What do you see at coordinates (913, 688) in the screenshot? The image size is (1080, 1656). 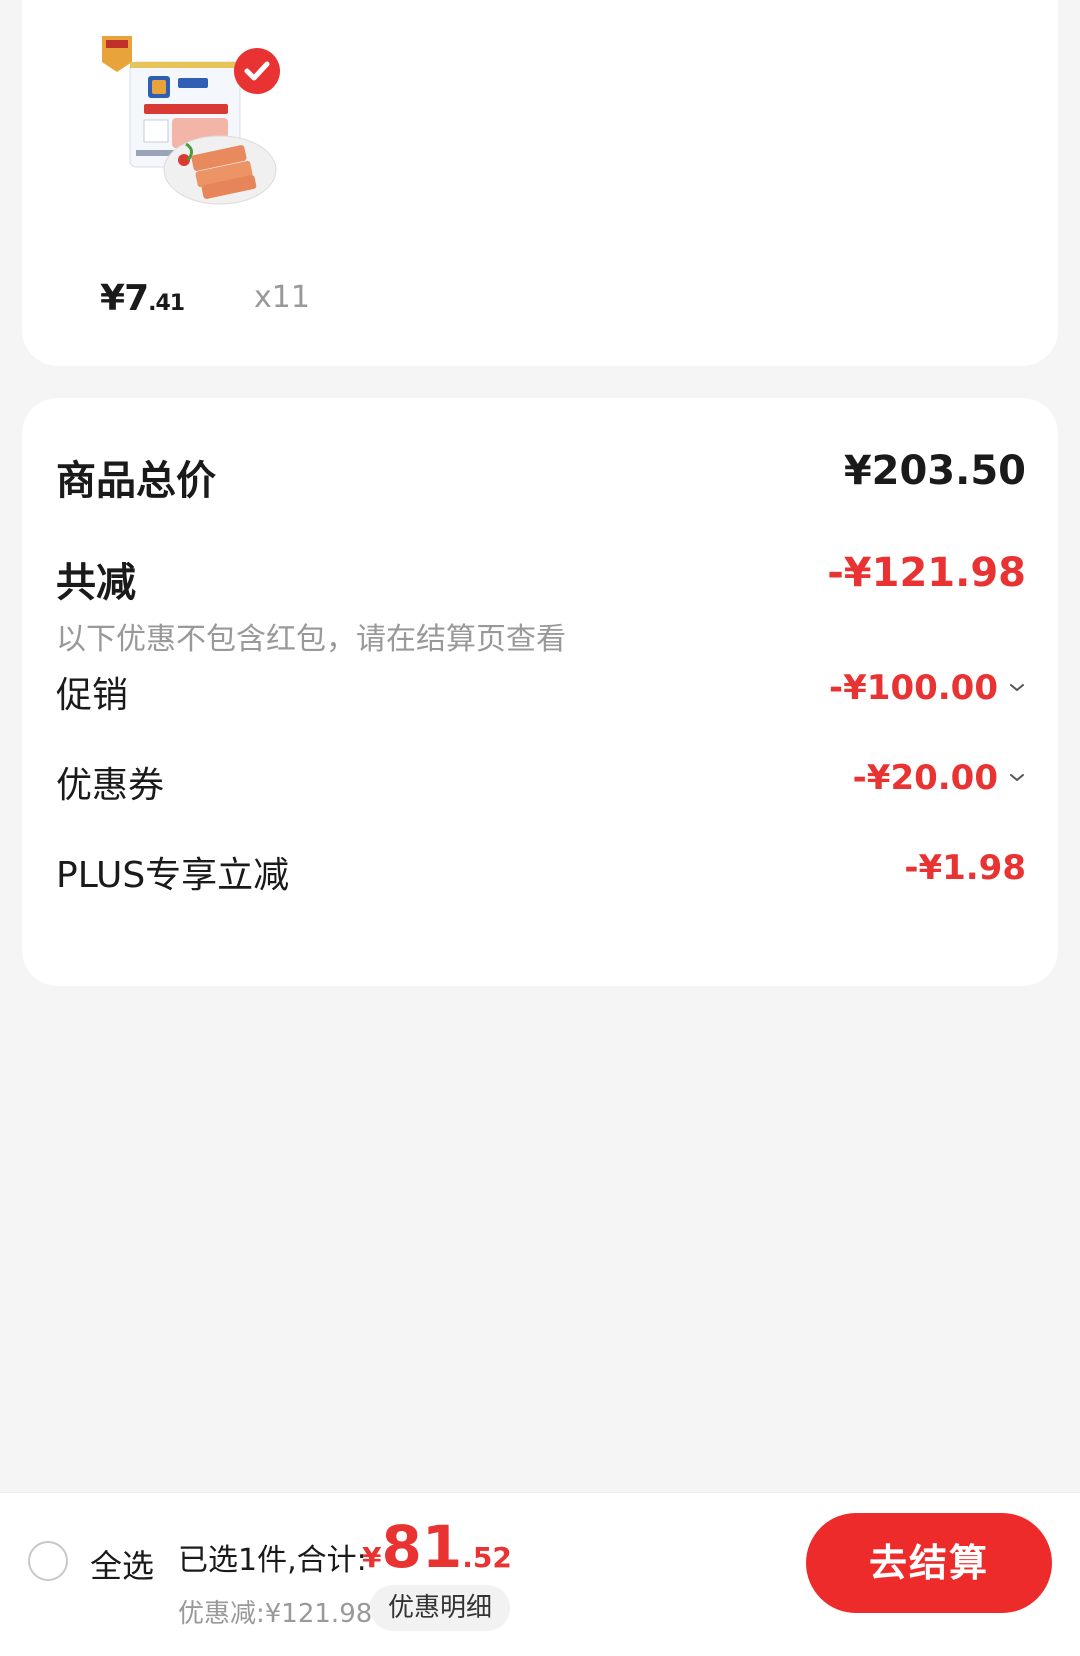 I see `promotion-value: -¥100.00` at bounding box center [913, 688].